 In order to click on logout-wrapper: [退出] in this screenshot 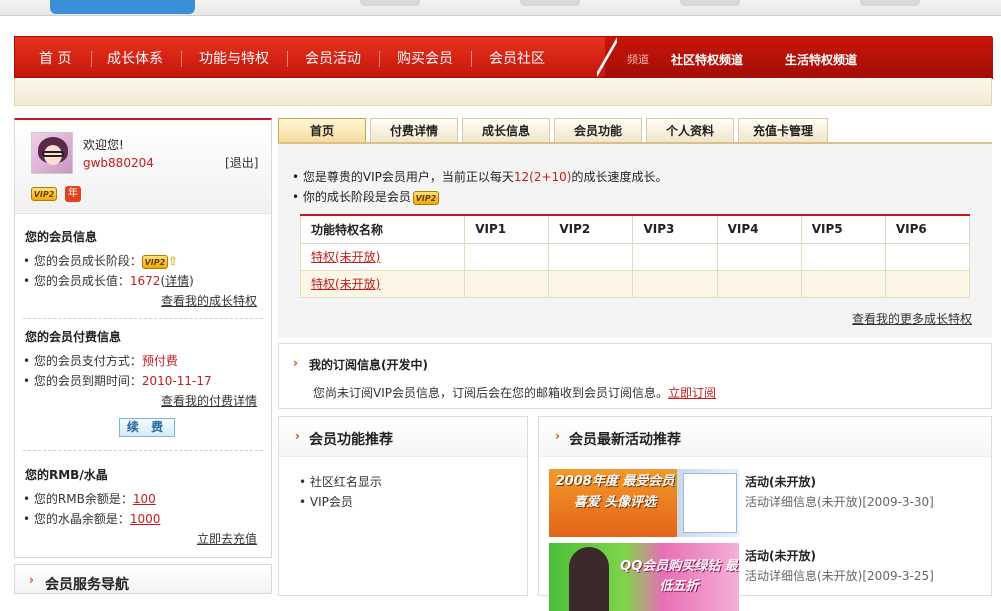, I will do `click(242, 163)`.